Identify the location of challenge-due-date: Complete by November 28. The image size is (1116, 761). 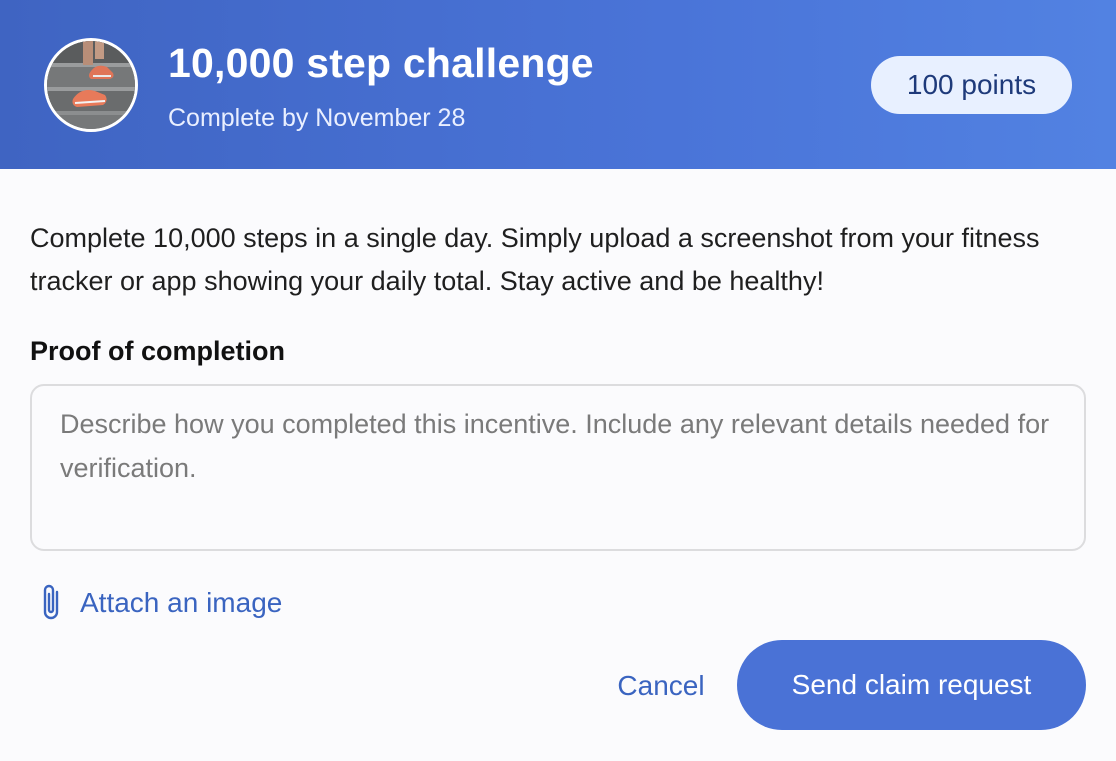
(317, 118).